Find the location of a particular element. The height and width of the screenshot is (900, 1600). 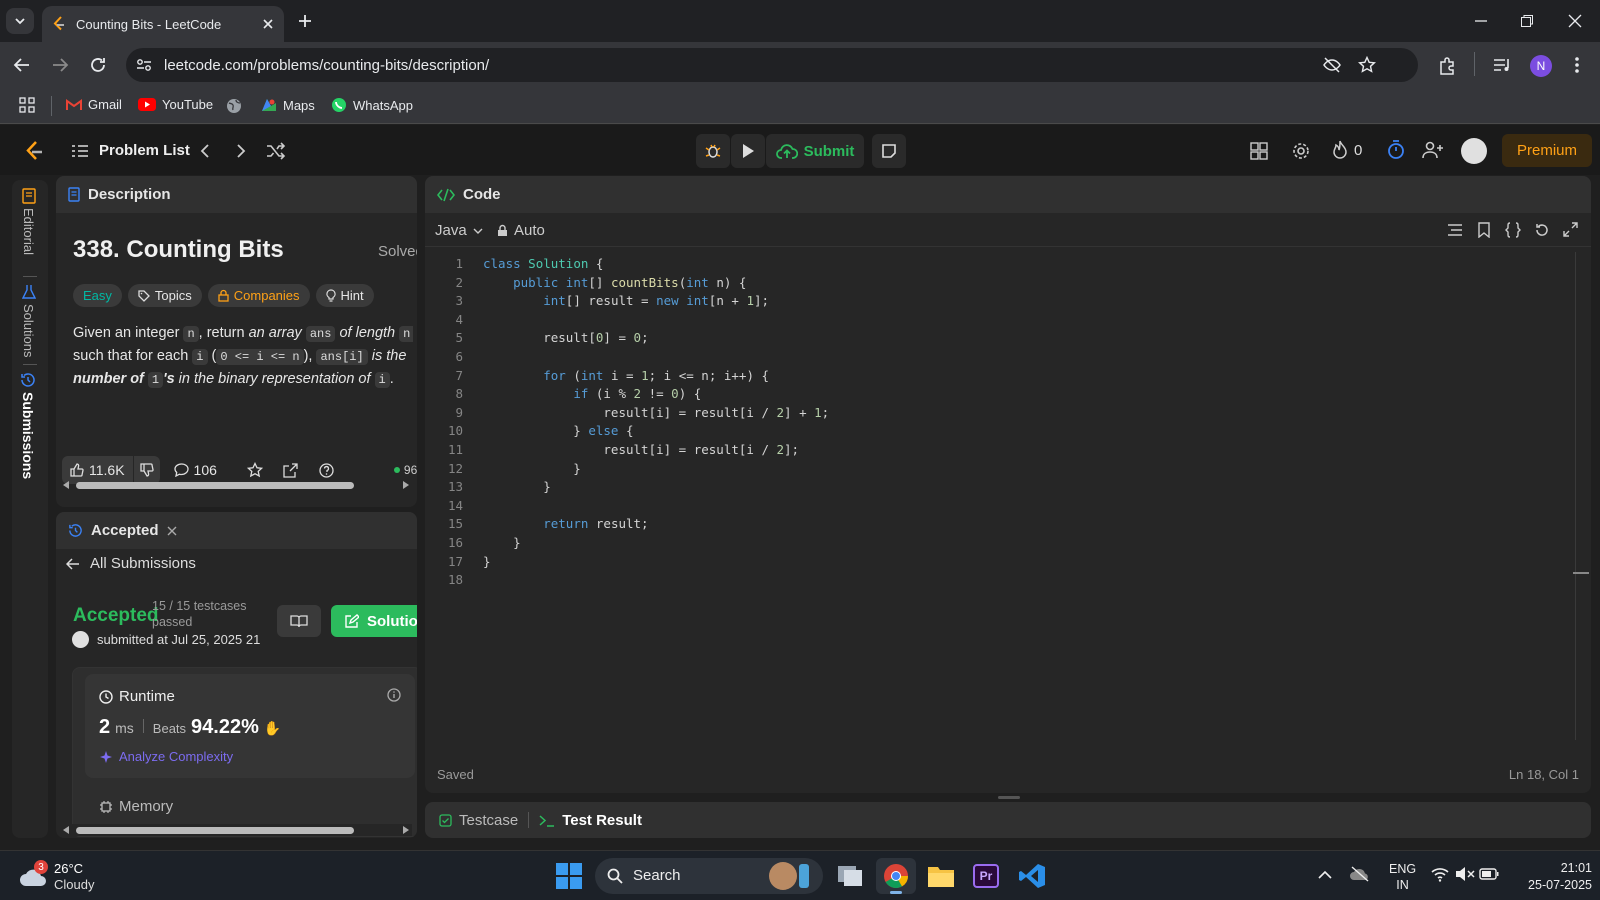

problem-title: 338. Counting Bits is located at coordinates (178, 250).